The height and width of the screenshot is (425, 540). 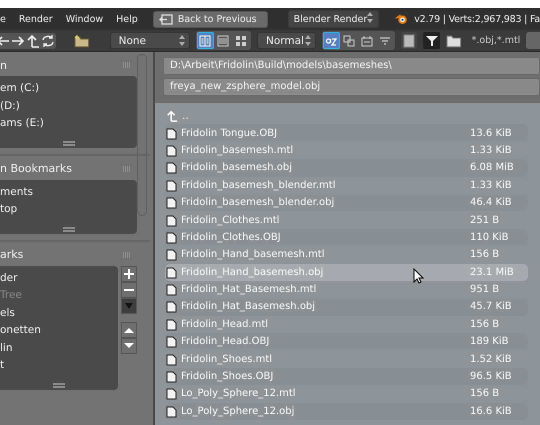 What do you see at coordinates (346, 255) in the screenshot?
I see `file-row: Fridolin_Hand_basemesh.mtl 156 B` at bounding box center [346, 255].